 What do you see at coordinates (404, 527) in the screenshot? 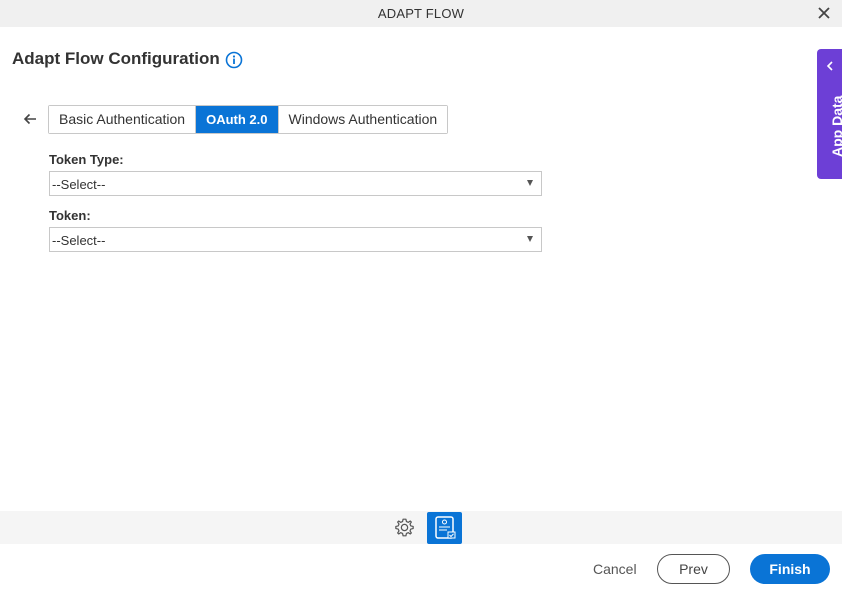
I see `gear-icon` at bounding box center [404, 527].